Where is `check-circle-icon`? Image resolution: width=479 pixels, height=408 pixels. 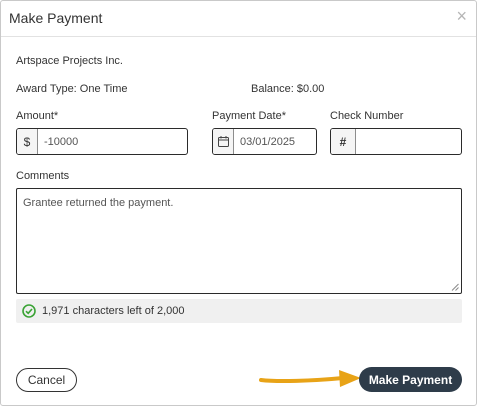 check-circle-icon is located at coordinates (29, 311).